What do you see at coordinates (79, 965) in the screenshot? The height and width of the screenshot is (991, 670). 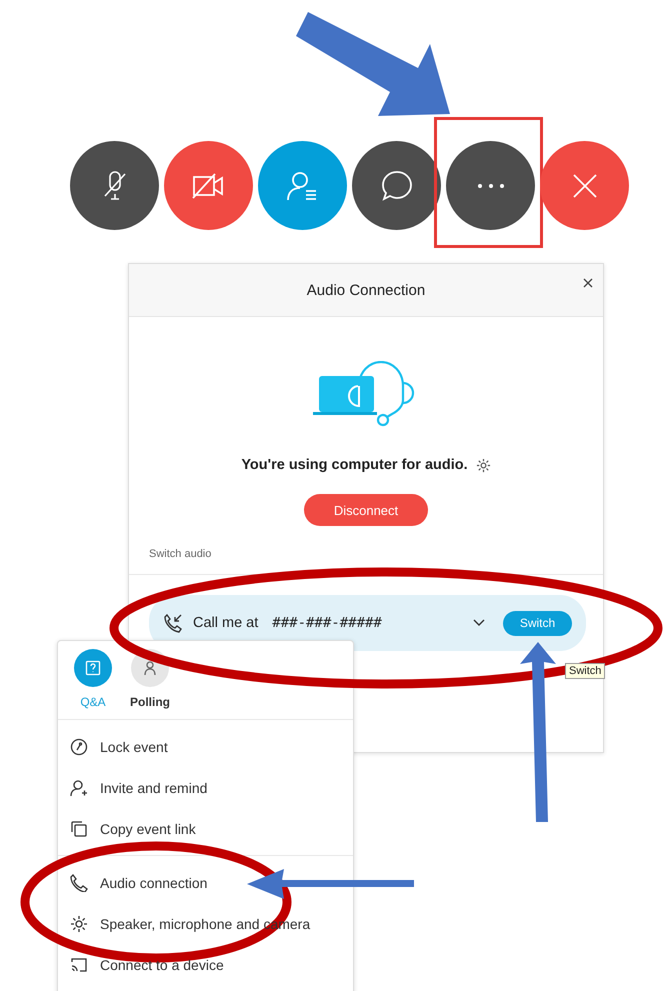 I see `cast-icon` at bounding box center [79, 965].